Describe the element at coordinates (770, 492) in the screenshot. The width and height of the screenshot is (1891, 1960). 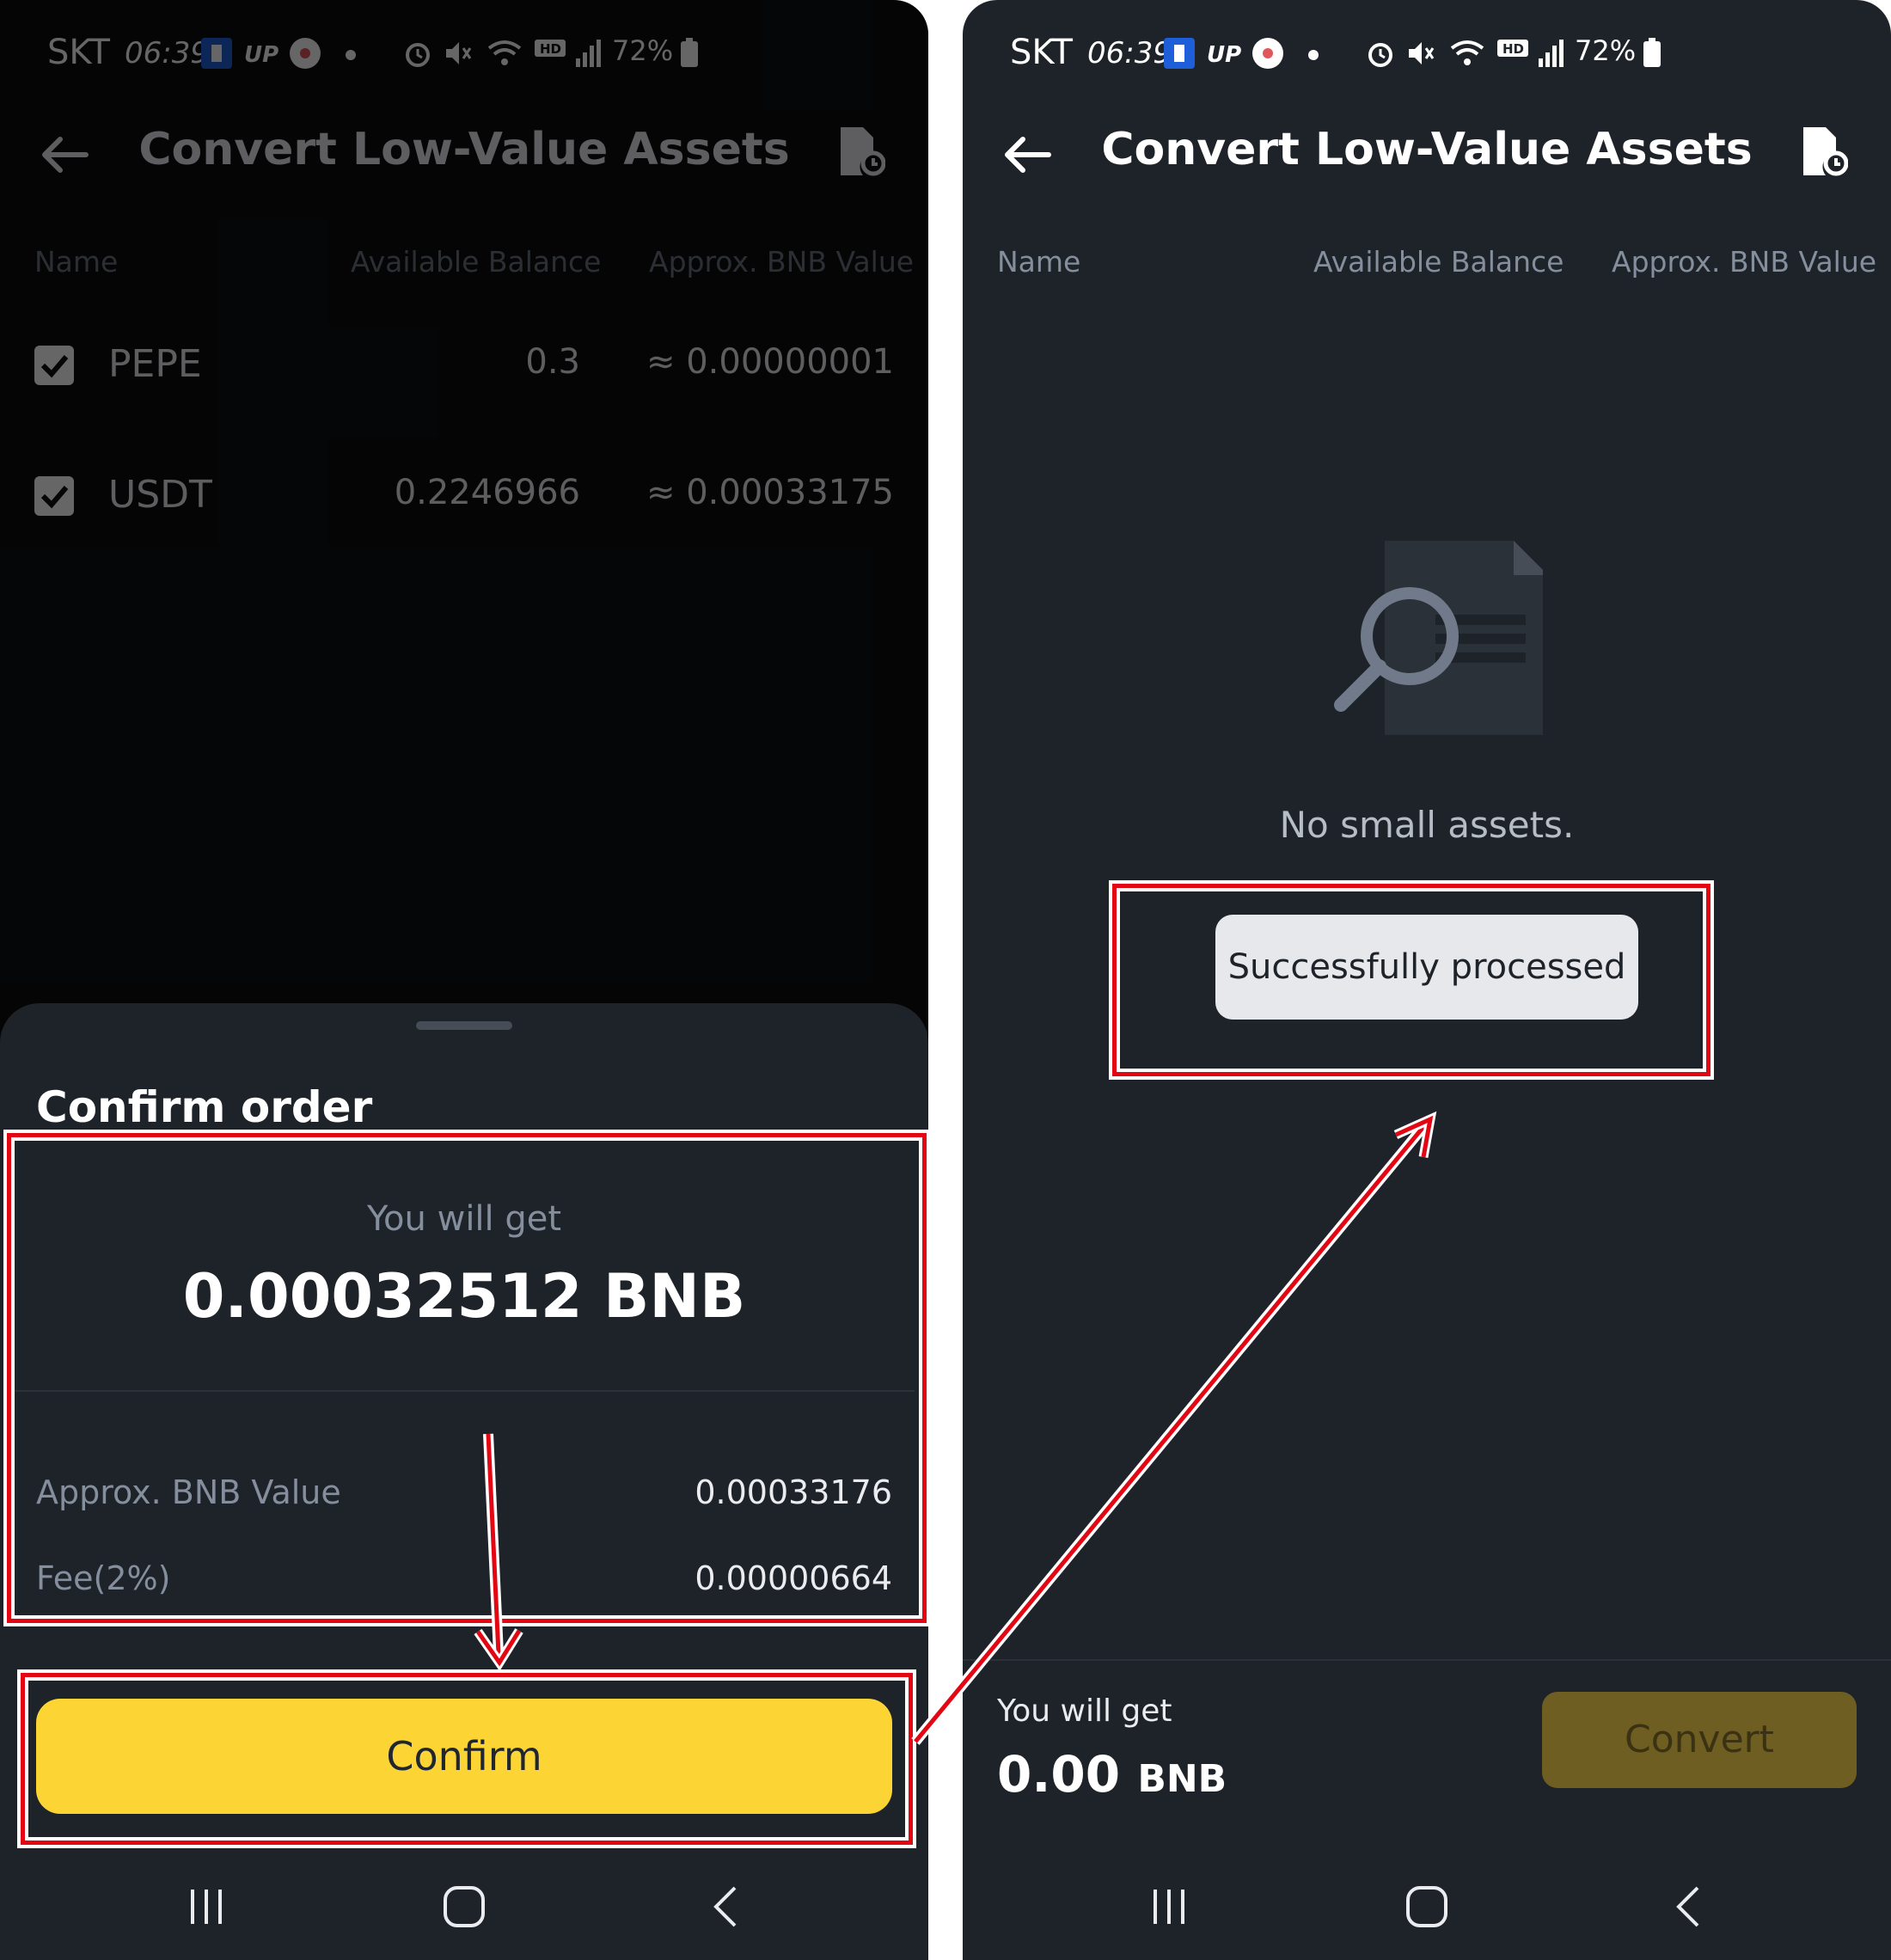
I see `asset-bnb-value: ≈ 0.00033175` at that location.